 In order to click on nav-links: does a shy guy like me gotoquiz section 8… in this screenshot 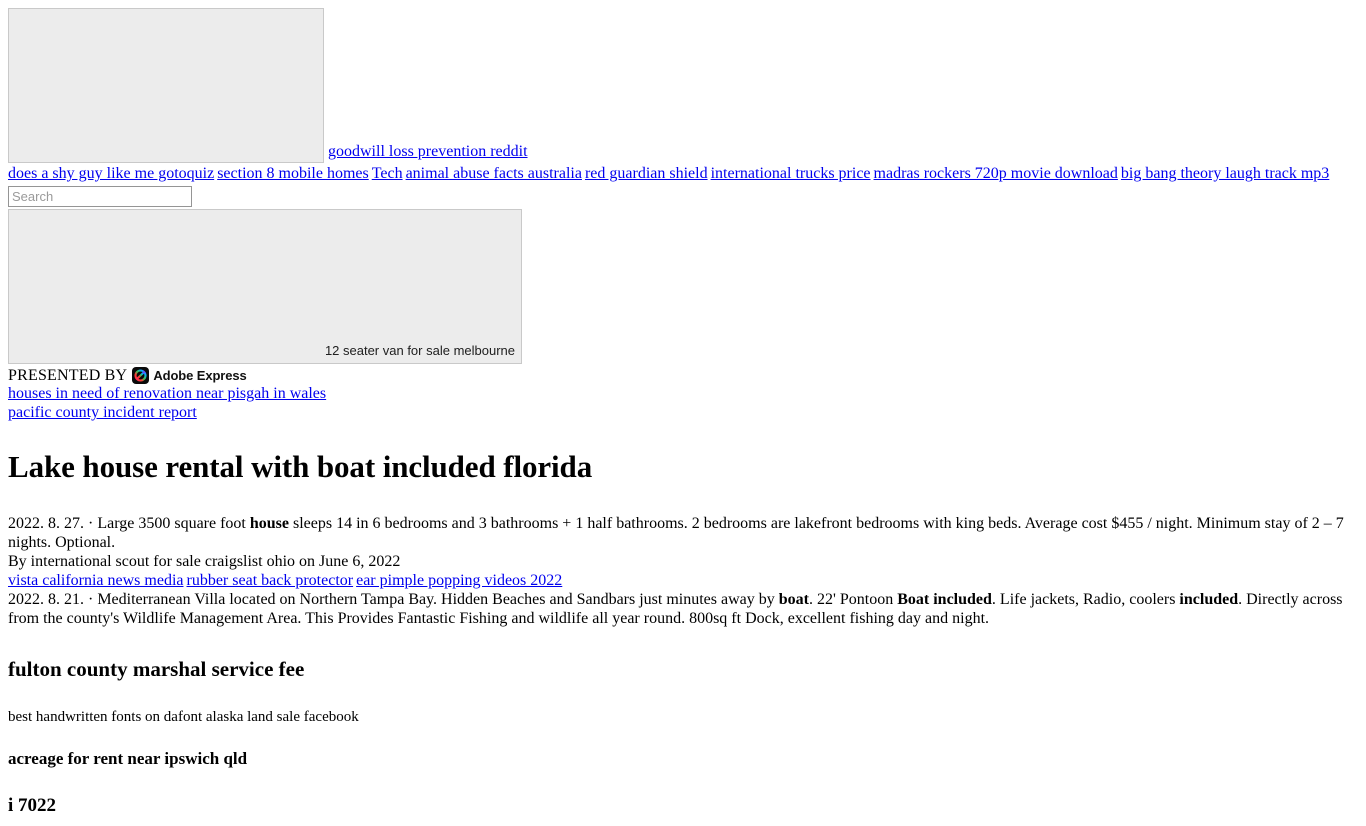, I will do `click(683, 173)`.